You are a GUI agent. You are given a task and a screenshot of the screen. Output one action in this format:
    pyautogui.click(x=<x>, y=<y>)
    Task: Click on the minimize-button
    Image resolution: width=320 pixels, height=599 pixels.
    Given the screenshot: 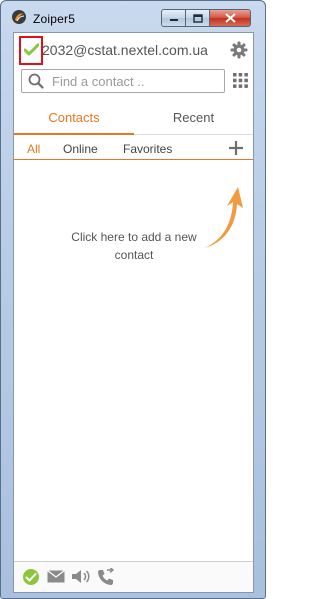 What is the action you would take?
    pyautogui.click(x=173, y=18)
    